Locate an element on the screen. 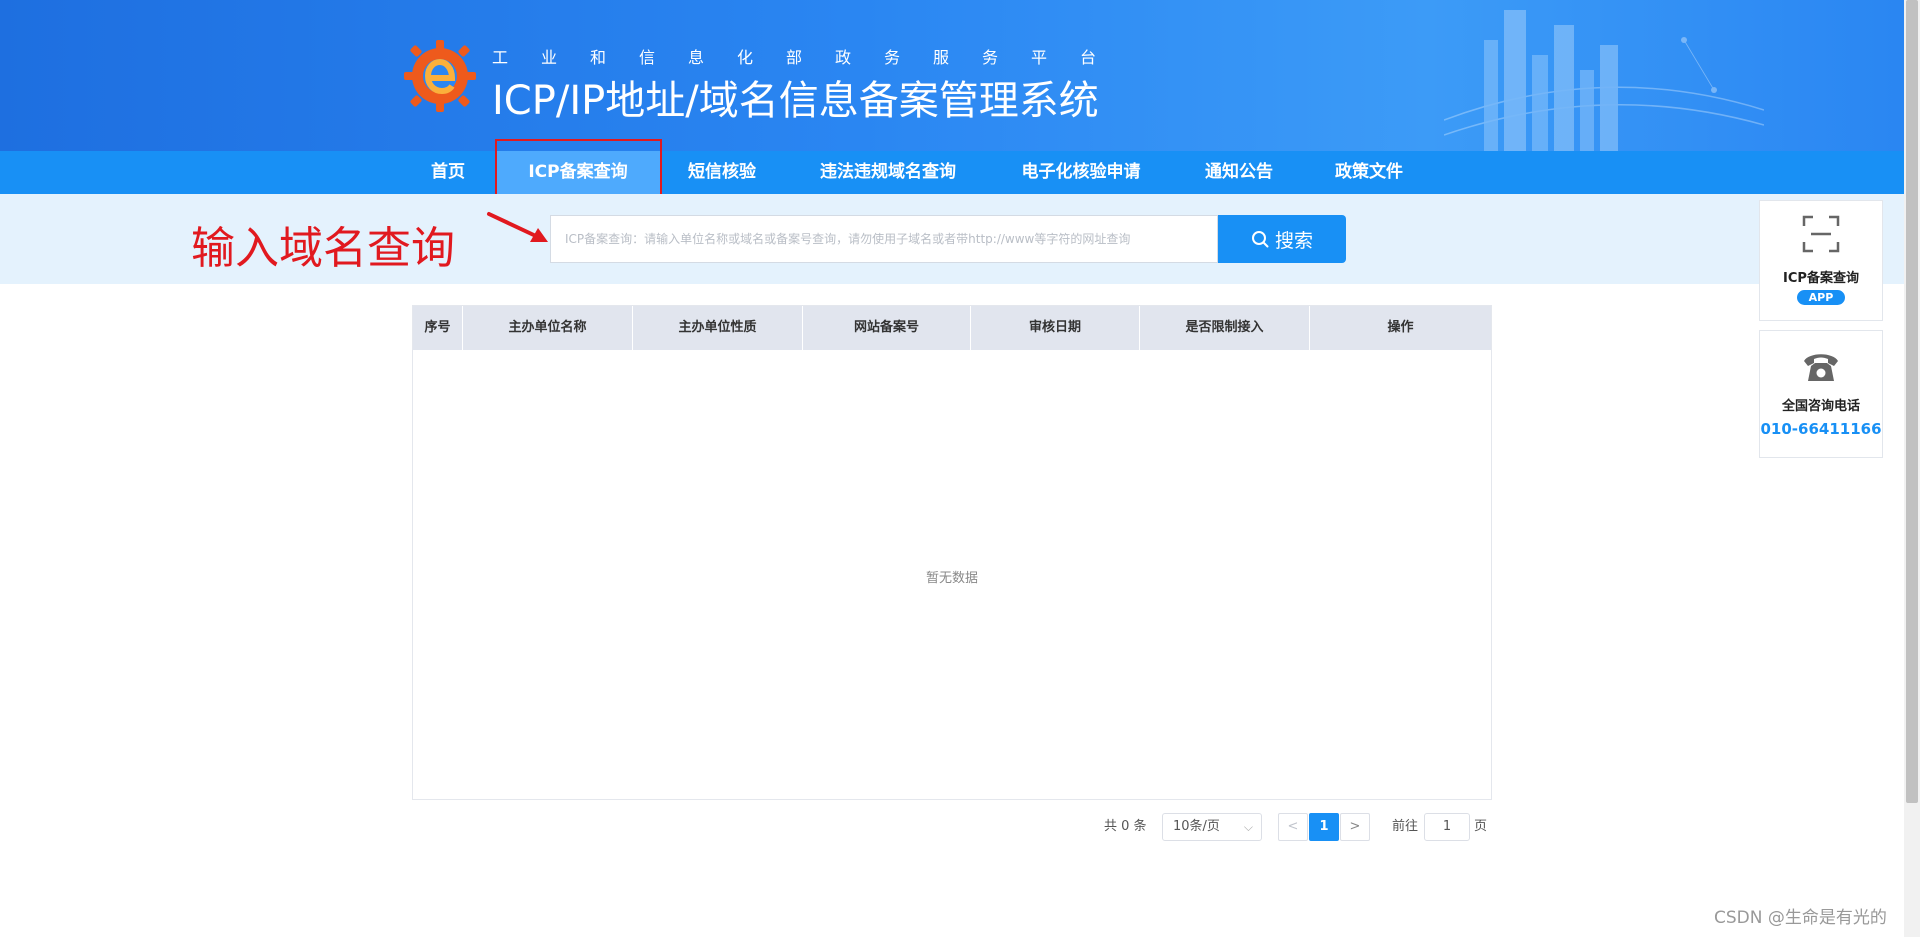  search-button: 搜索 is located at coordinates (1282, 239).